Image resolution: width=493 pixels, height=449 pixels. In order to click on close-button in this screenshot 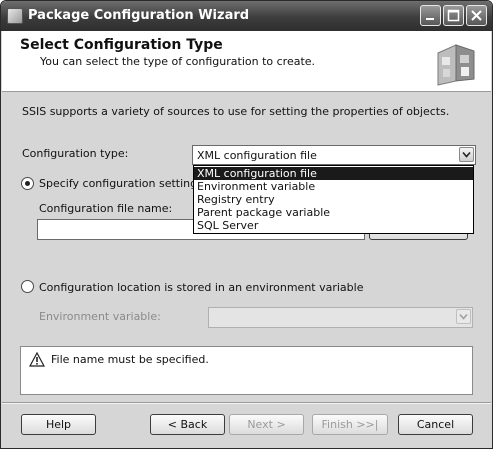, I will do `click(476, 15)`.